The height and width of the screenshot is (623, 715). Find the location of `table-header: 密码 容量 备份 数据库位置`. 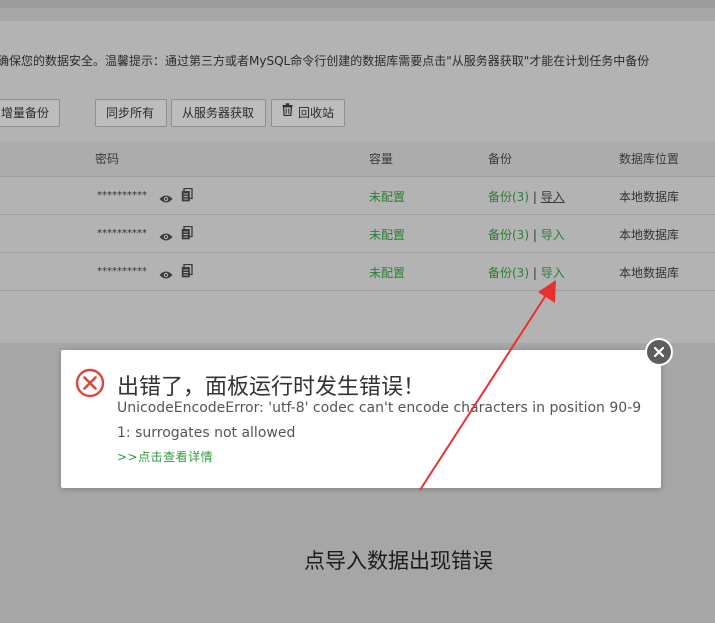

table-header: 密码 容量 备份 数据库位置 is located at coordinates (357, 159).